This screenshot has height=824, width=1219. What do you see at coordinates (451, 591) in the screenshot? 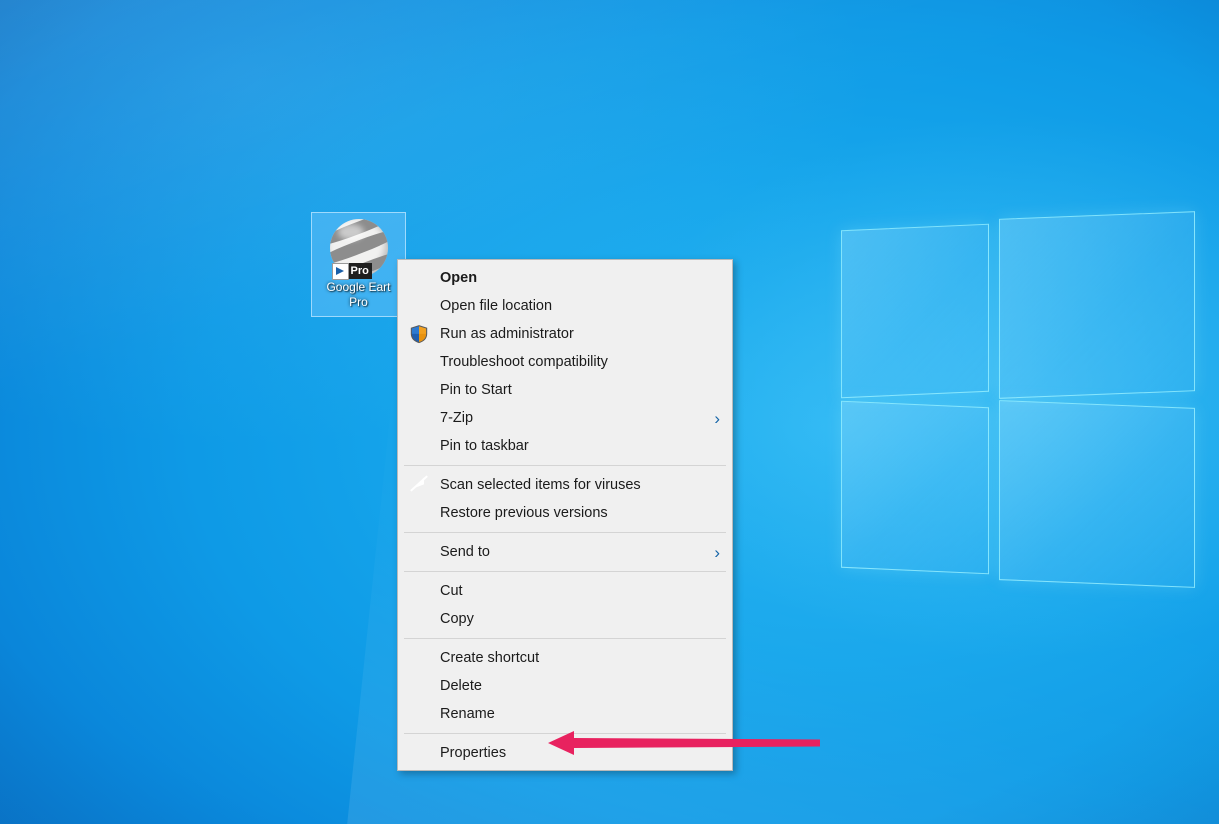
I see `menu-item-label: Cut` at bounding box center [451, 591].